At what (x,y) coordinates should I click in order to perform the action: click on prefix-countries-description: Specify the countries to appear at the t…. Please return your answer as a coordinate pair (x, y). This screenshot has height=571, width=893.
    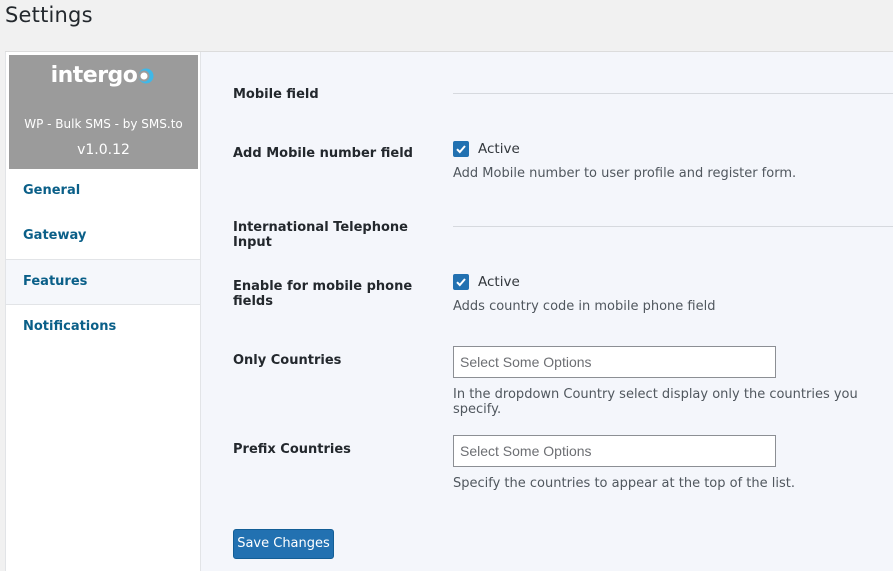
    Looking at the image, I should click on (624, 483).